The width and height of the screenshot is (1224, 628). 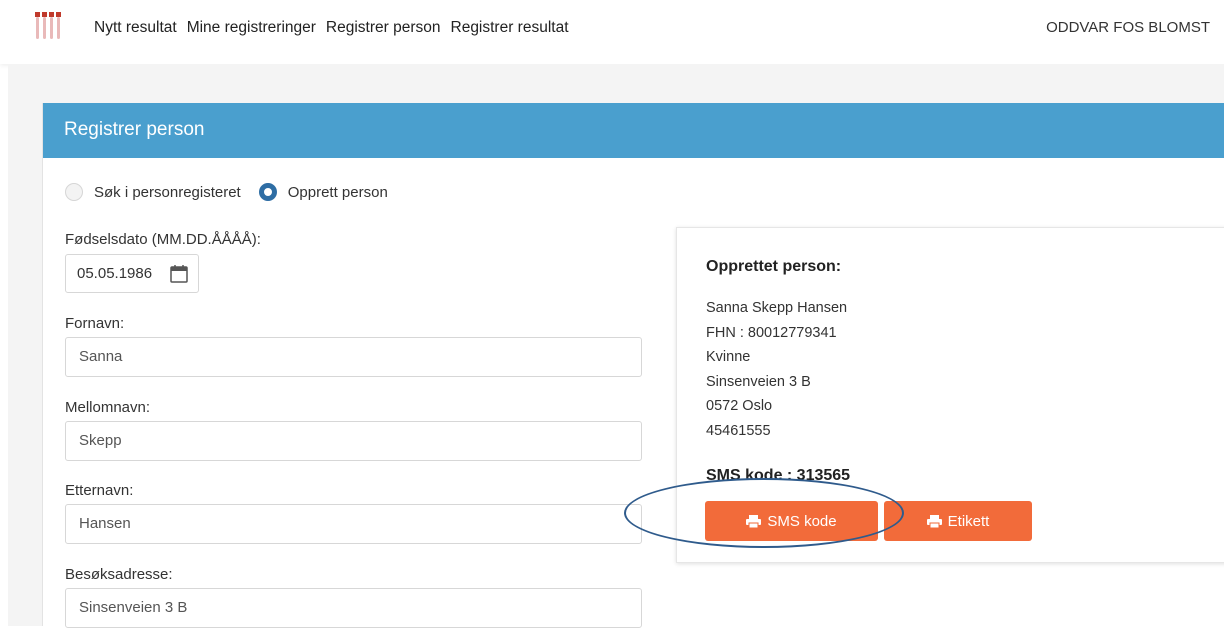 What do you see at coordinates (48, 27) in the screenshot?
I see `test-tubes-icon` at bounding box center [48, 27].